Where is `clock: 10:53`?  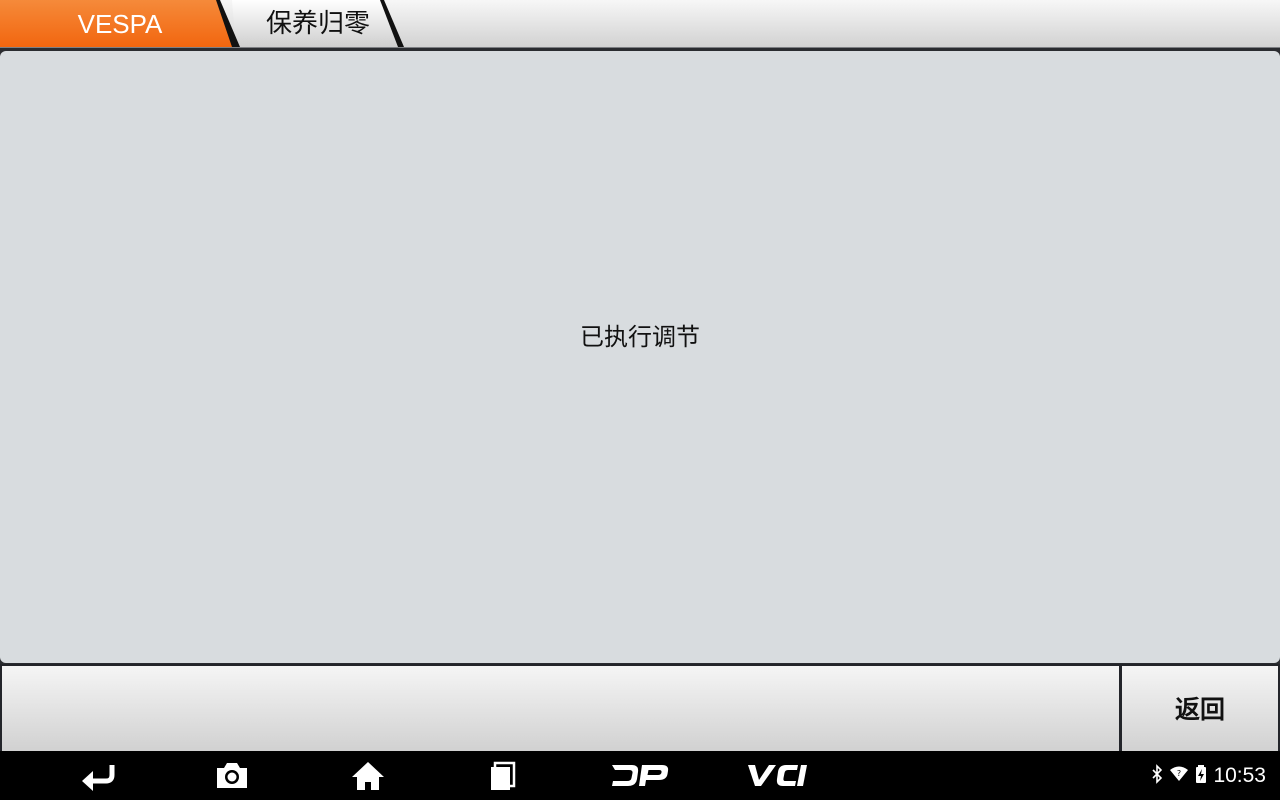
clock: 10:53 is located at coordinates (1239, 775).